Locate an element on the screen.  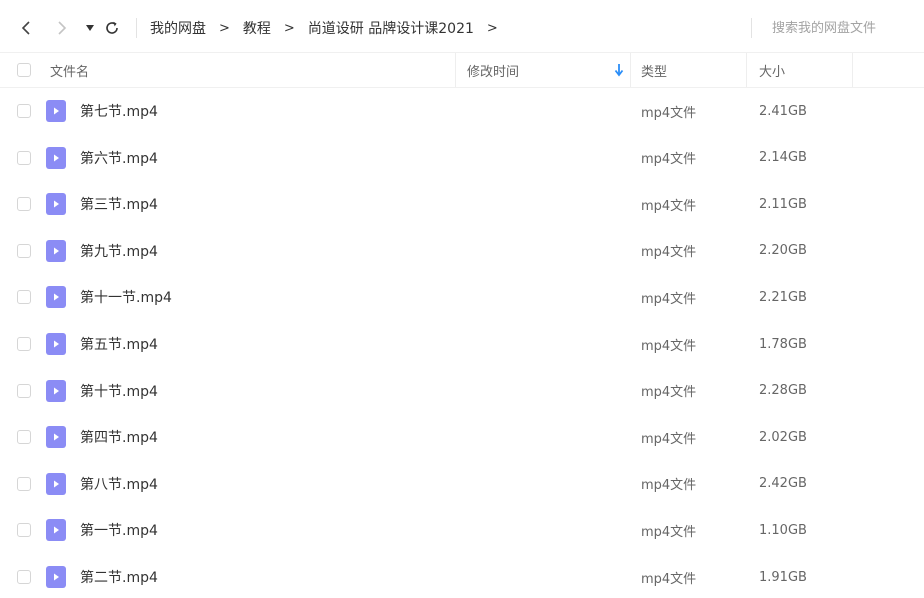
file-row: 第四节.mp4 mp4文件 2.02GB is located at coordinates (462, 437).